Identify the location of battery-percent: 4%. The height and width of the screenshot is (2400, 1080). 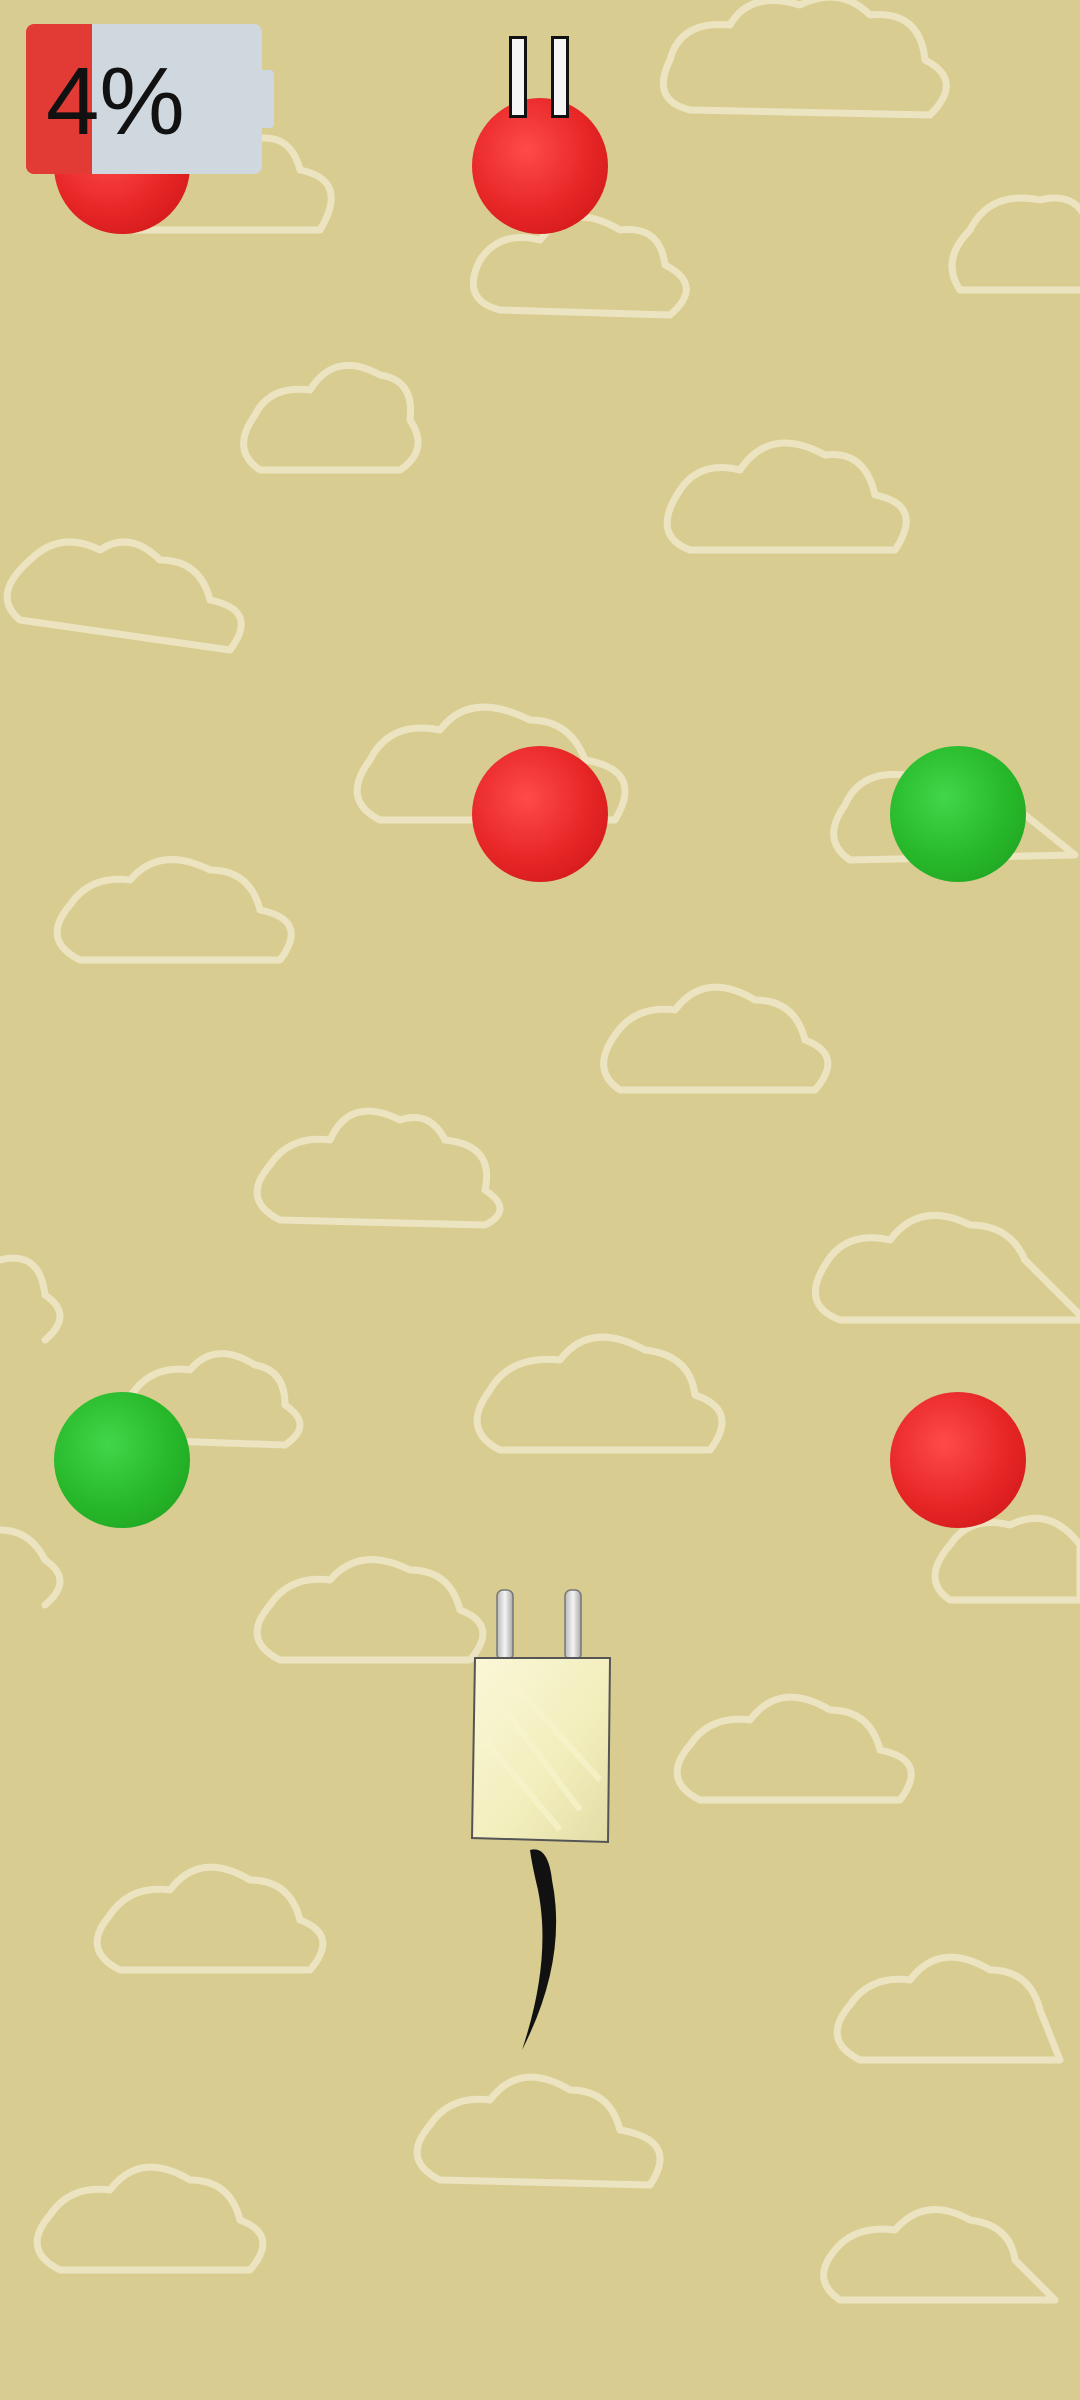
(115, 101).